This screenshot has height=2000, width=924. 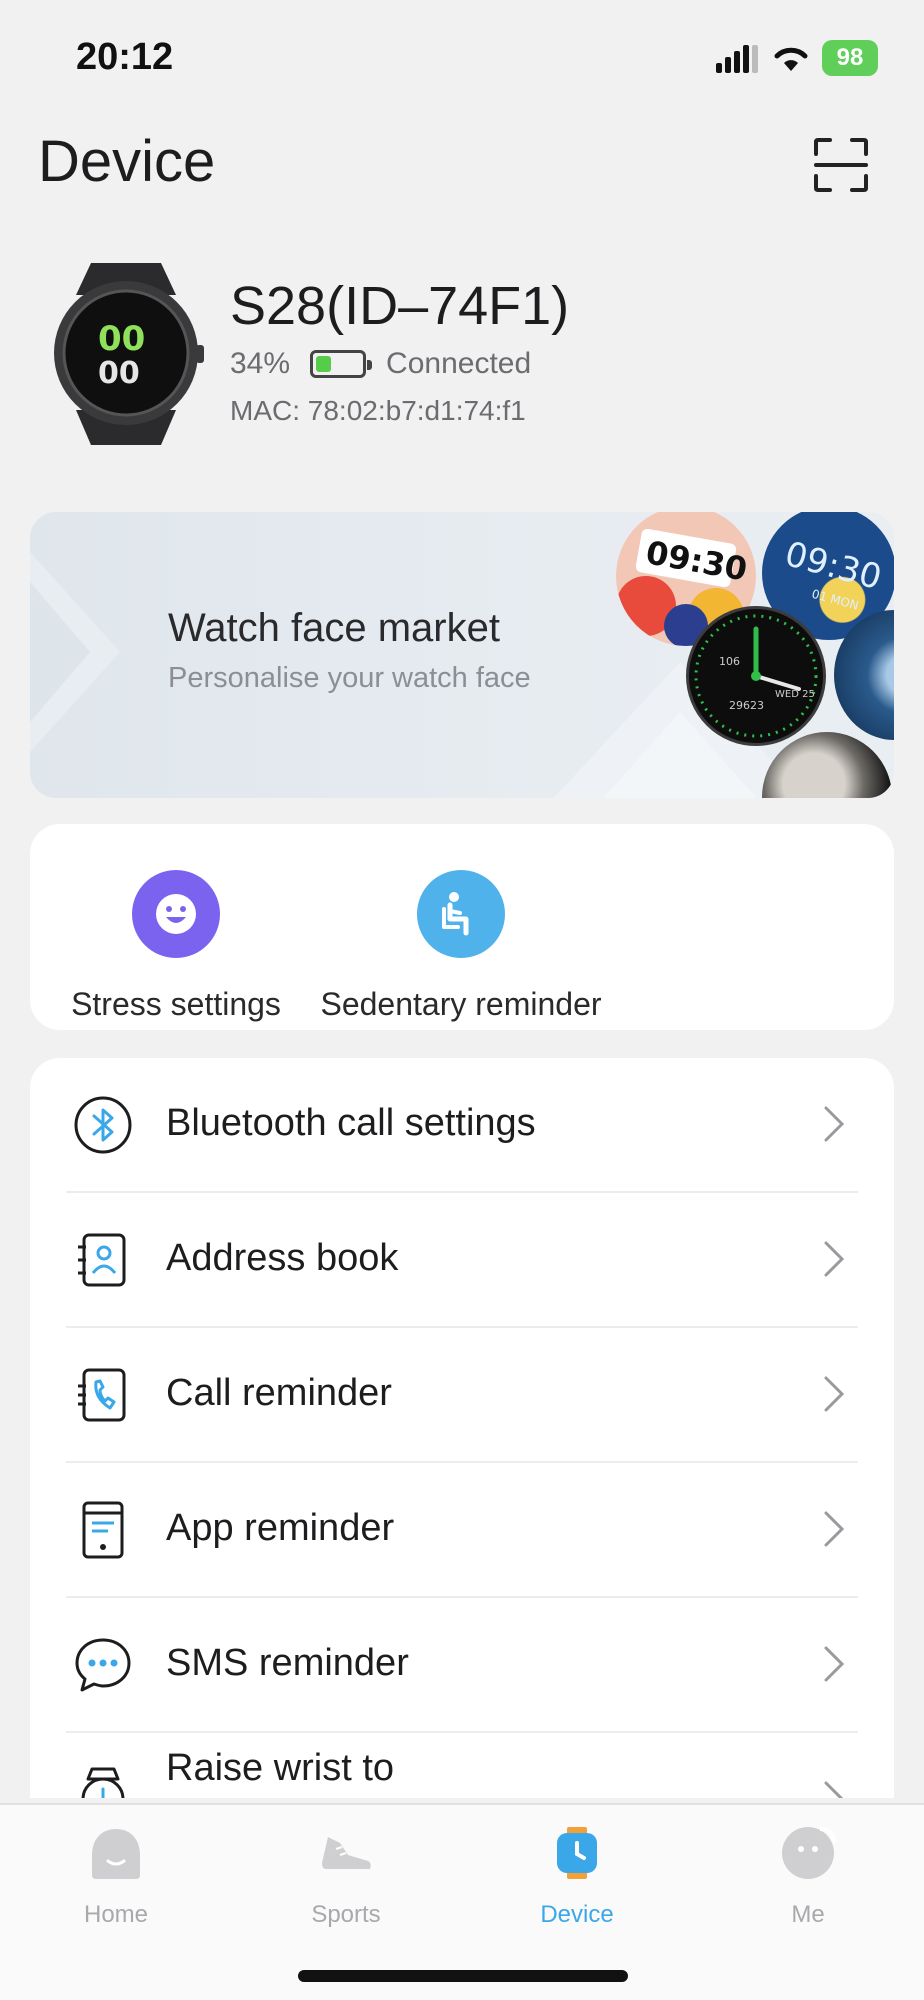 I want to click on scan-icon, so click(x=841, y=165).